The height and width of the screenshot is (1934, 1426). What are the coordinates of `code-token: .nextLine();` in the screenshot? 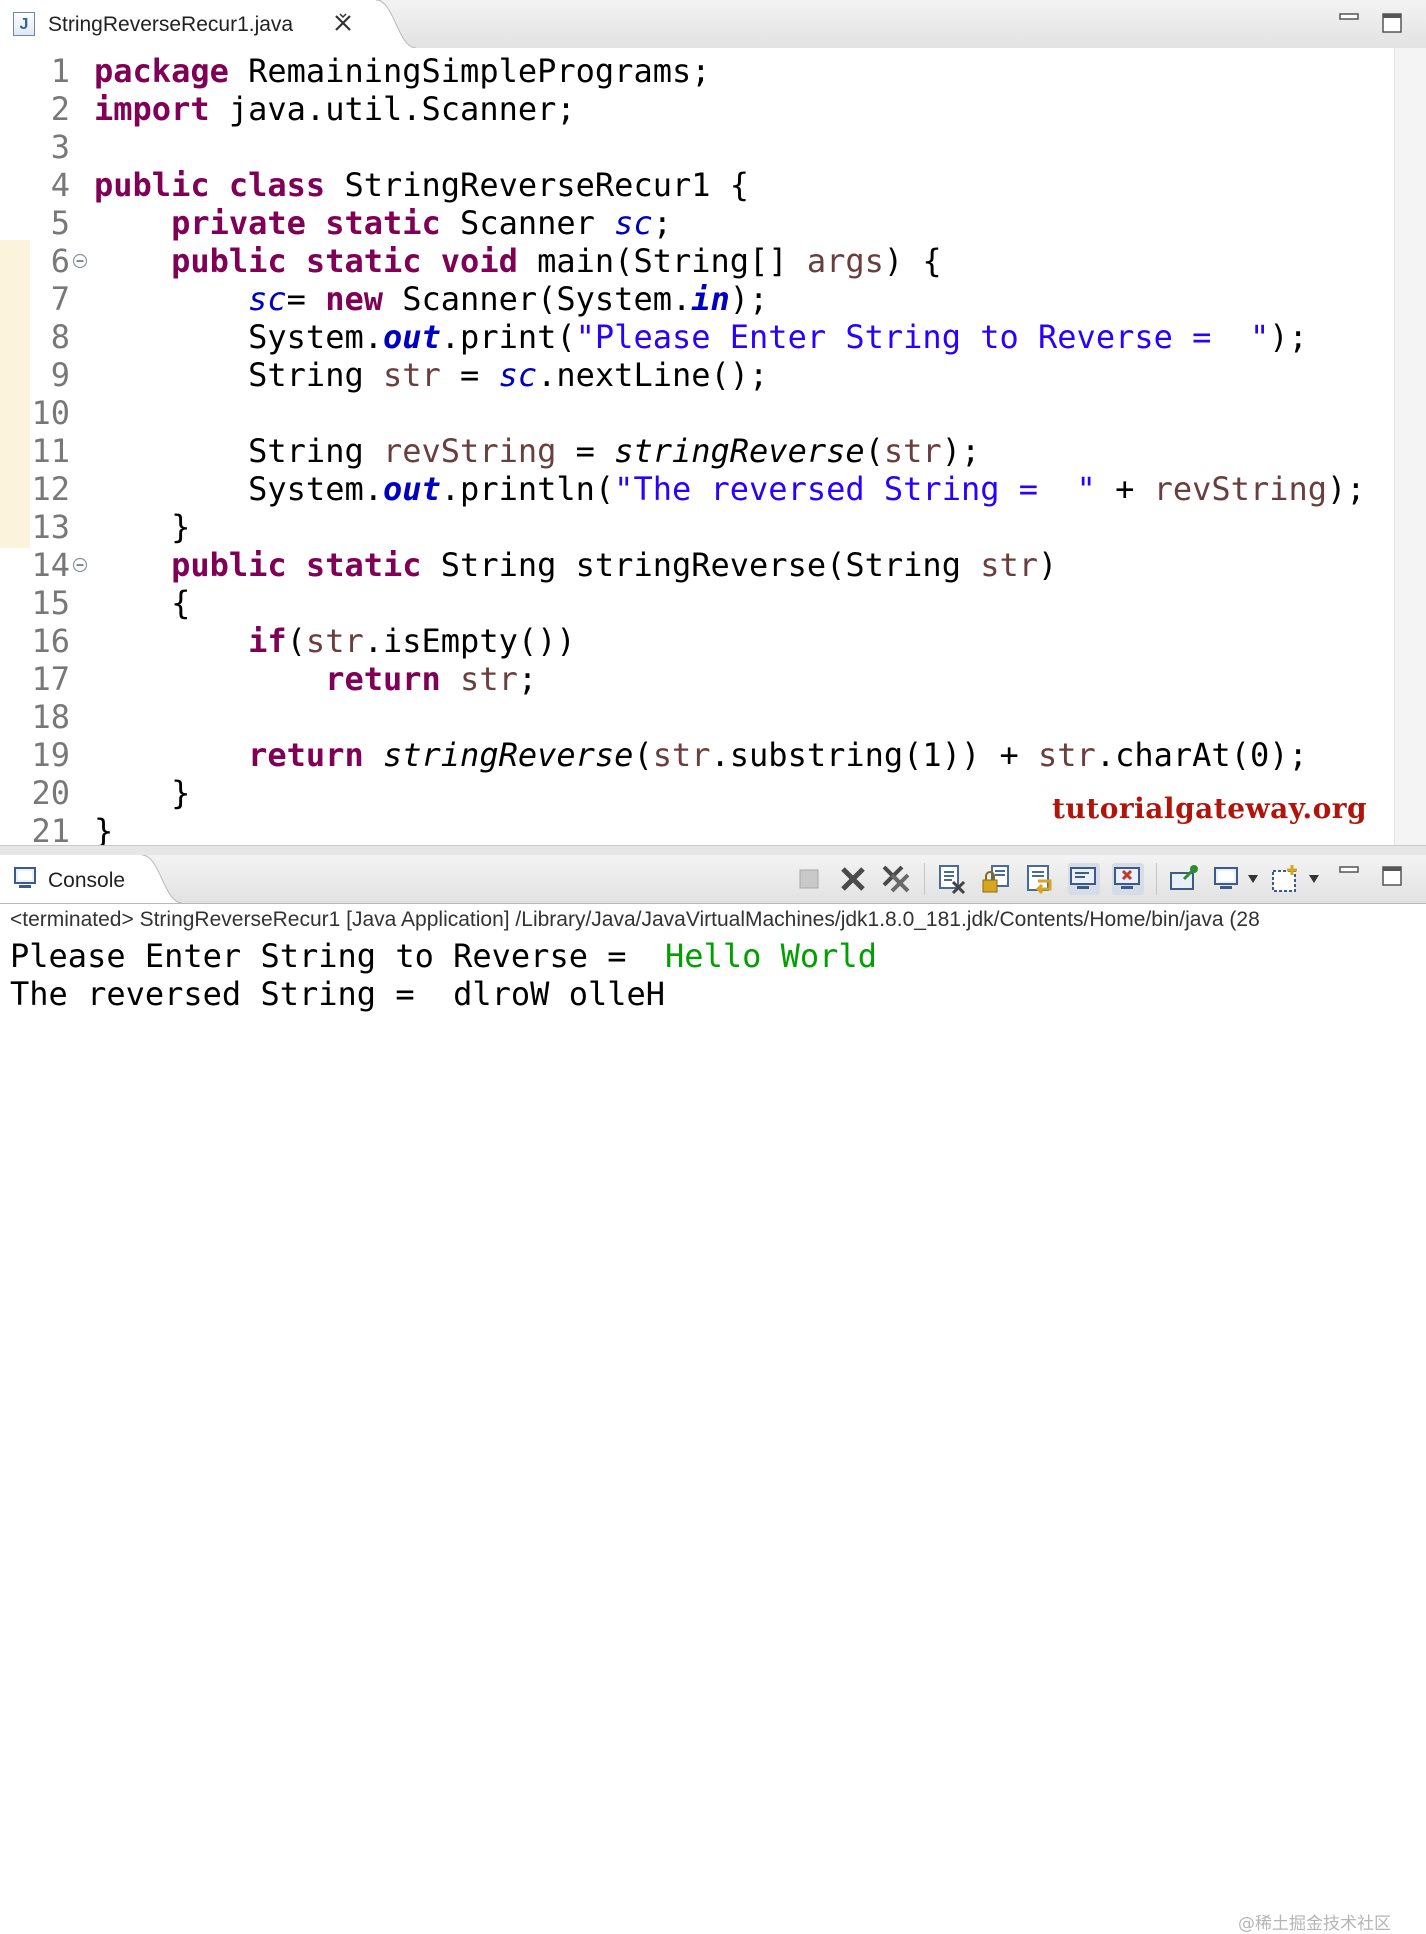 It's located at (653, 375).